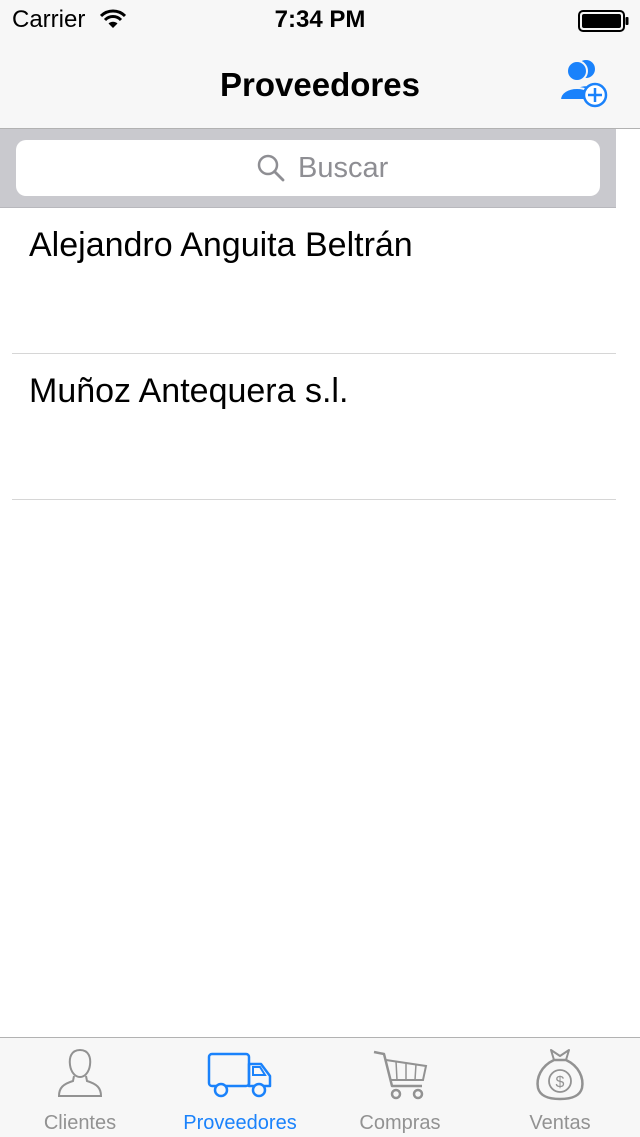  I want to click on tab-compras: Compras, so click(400, 1087).